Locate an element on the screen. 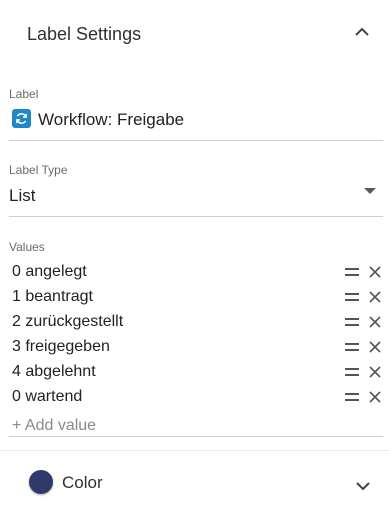 This screenshot has width=390, height=505. value-item: 1 beantragt is located at coordinates (195, 297).